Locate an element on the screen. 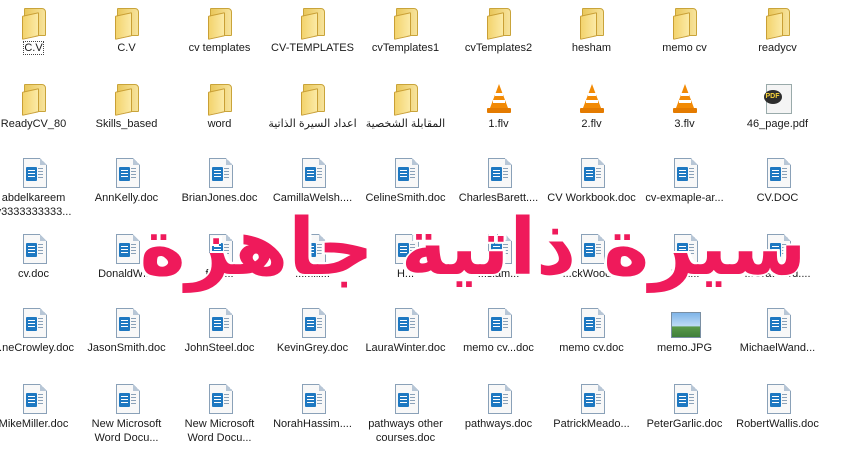 This screenshot has width=856, height=473. file-label: ...neCrowley.doc is located at coordinates (40, 348).